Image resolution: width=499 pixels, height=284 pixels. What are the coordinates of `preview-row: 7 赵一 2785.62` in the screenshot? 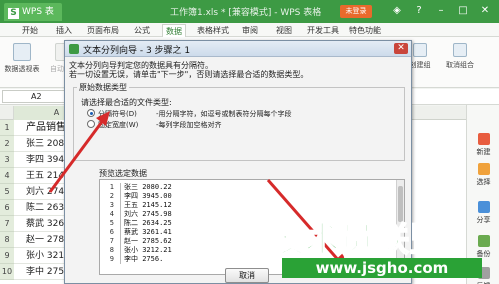 It's located at (137, 241).